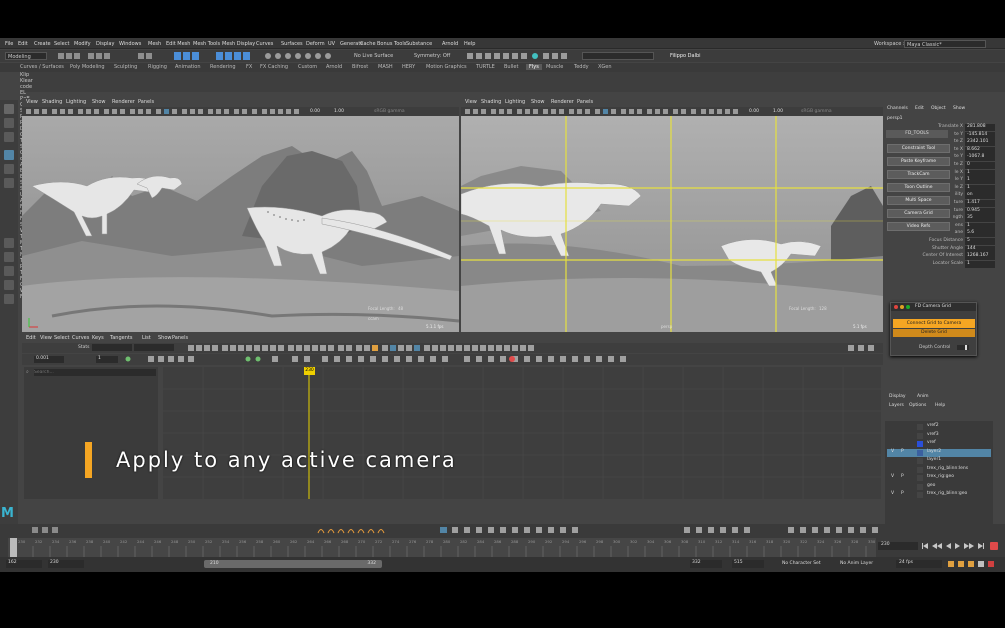 The width and height of the screenshot is (1005, 628). What do you see at coordinates (939, 427) in the screenshot?
I see `layer-row-vref2: vref2` at bounding box center [939, 427].